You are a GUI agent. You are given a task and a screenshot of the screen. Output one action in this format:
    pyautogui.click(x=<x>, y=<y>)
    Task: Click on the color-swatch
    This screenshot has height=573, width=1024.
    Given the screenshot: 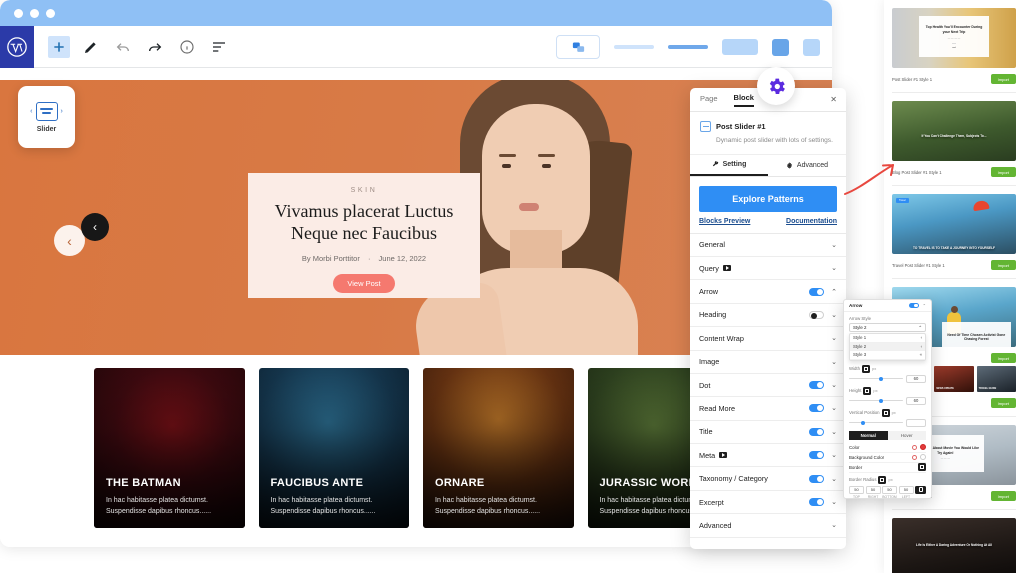 What is the action you would take?
    pyautogui.click(x=923, y=447)
    